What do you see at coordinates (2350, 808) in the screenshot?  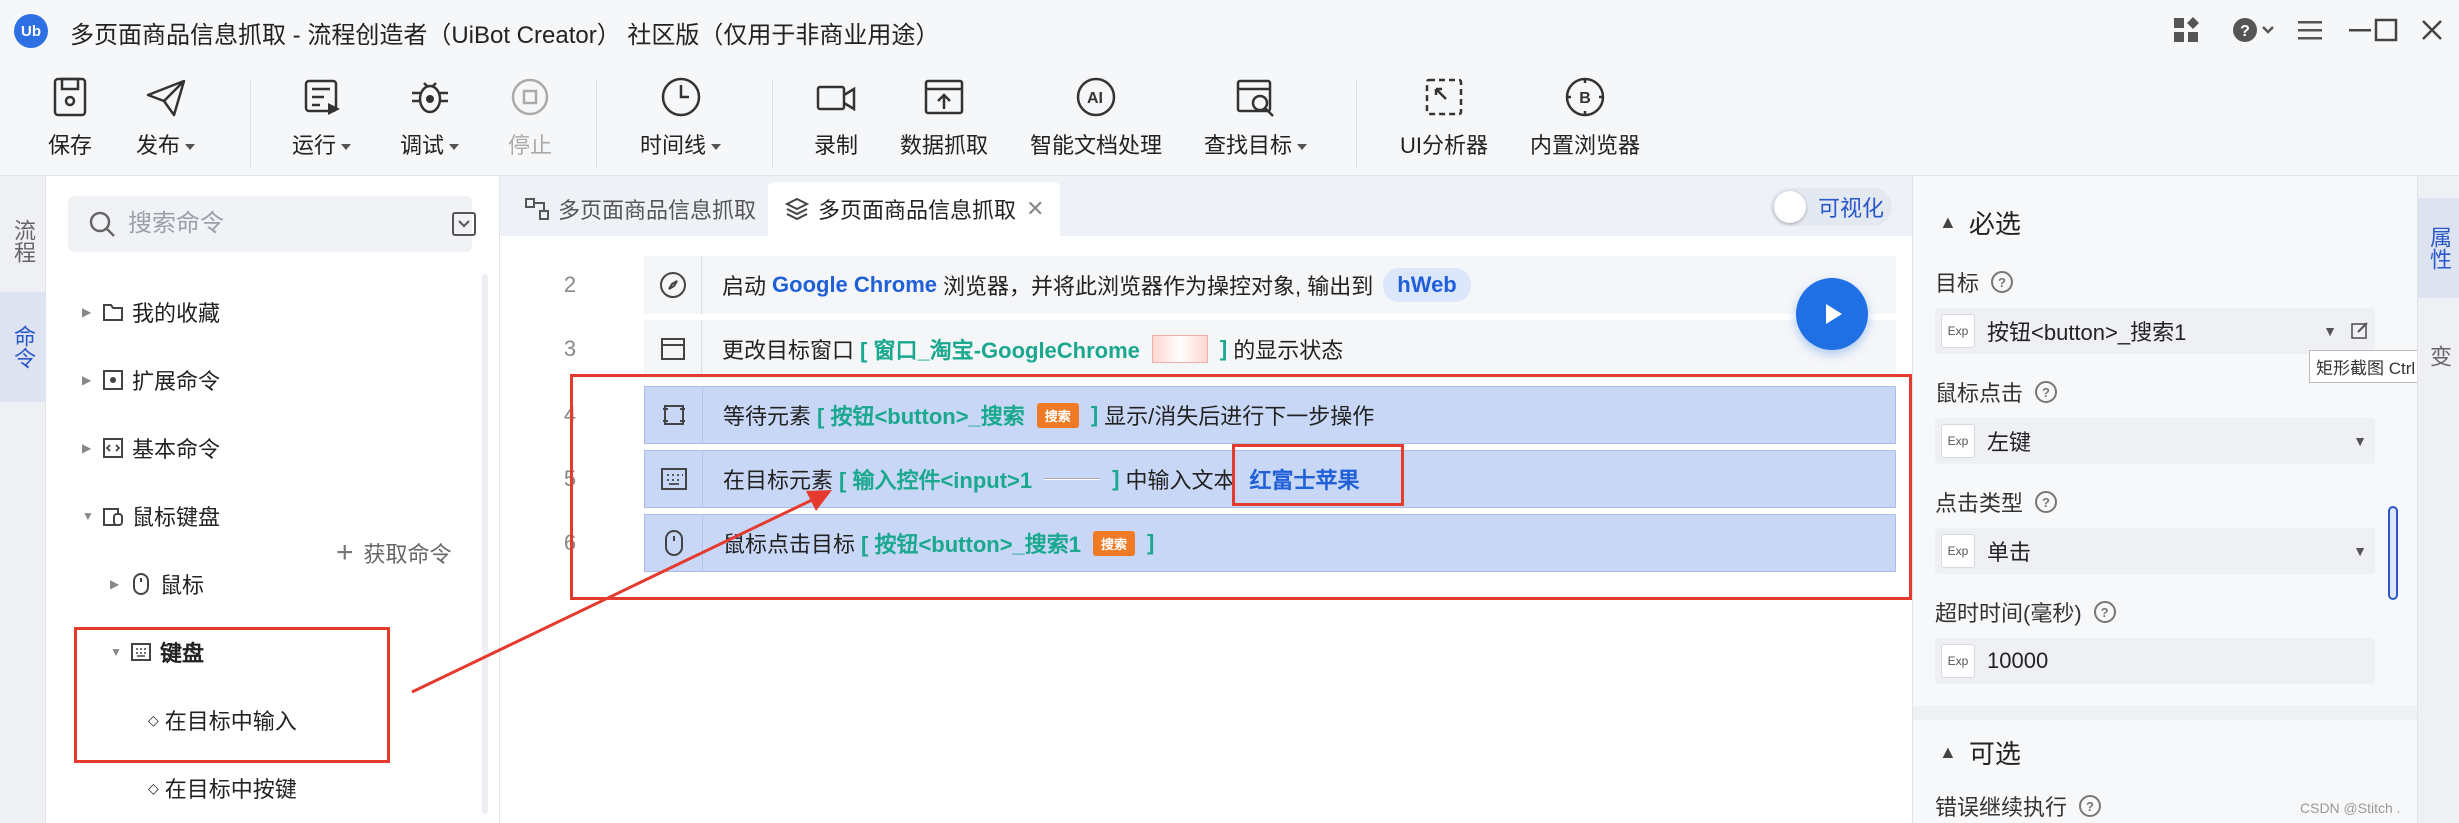 I see `watermark: CSDN @Stitch .` at bounding box center [2350, 808].